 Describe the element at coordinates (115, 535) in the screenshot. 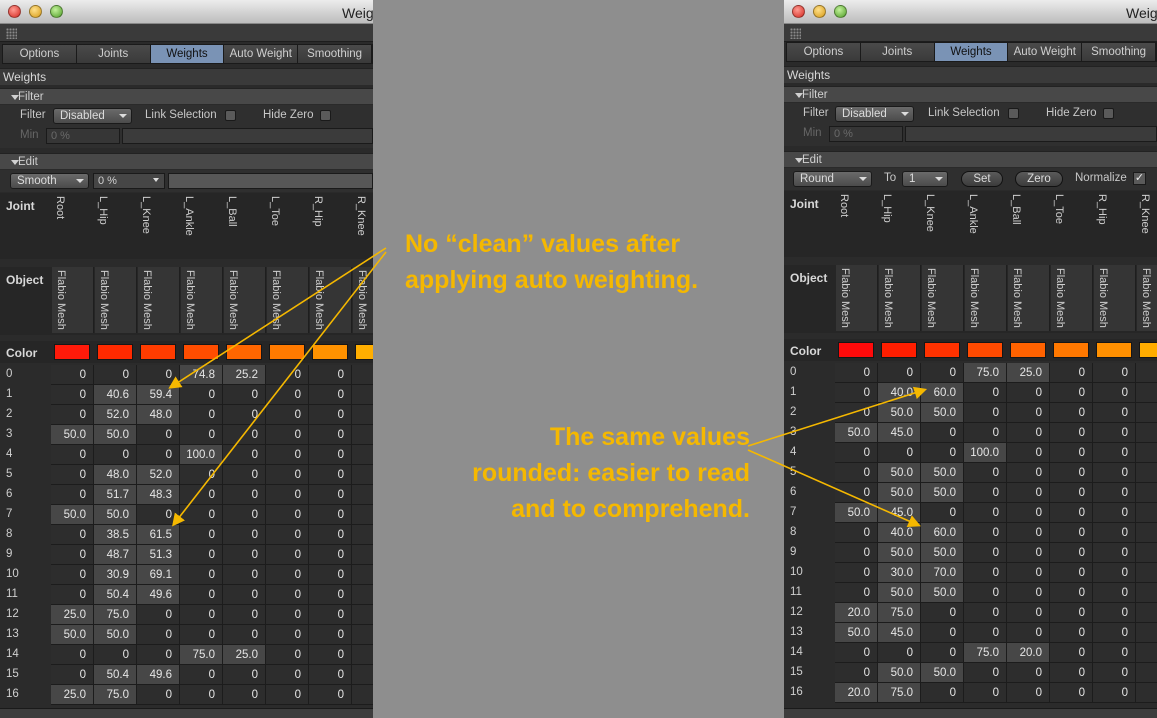

I see `weight-cell: 38.5` at that location.